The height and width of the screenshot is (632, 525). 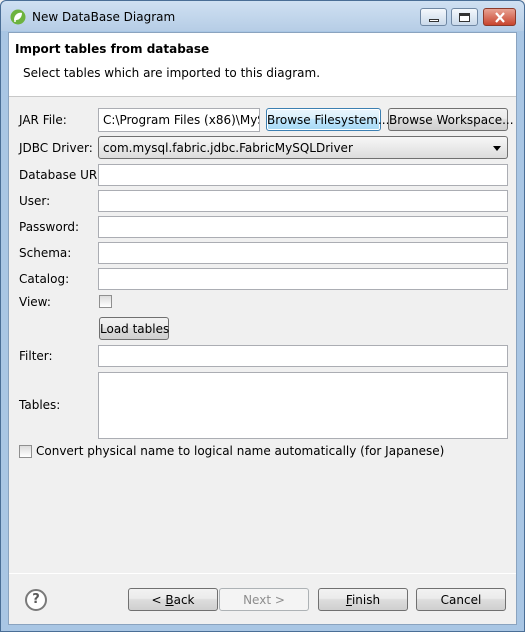 What do you see at coordinates (49, 227) in the screenshot?
I see `password-label: Password:` at bounding box center [49, 227].